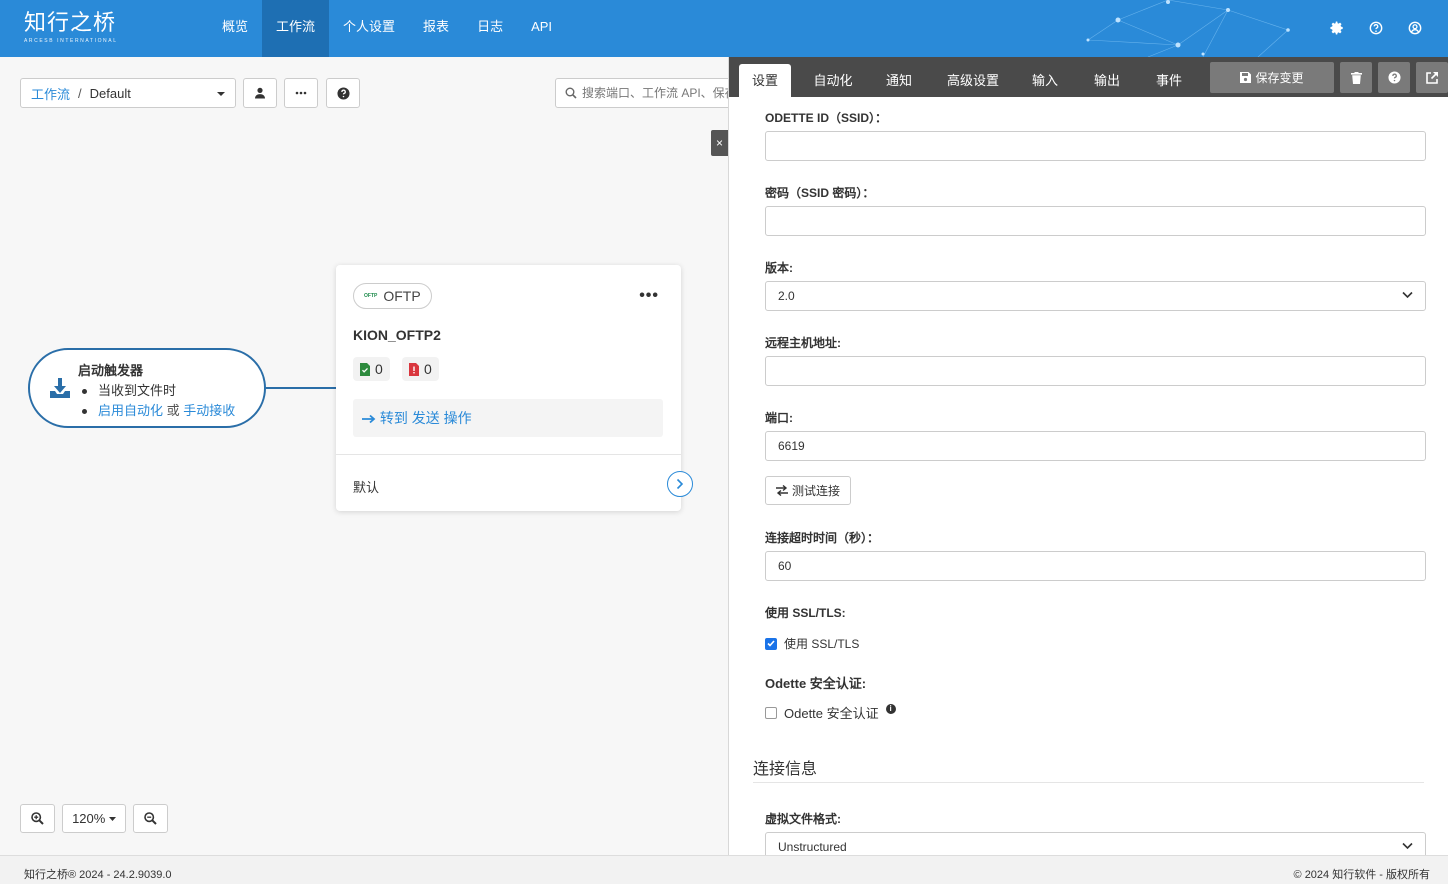 Image resolution: width=1448 pixels, height=884 pixels. I want to click on test-connection-button: 测试连接, so click(808, 490).